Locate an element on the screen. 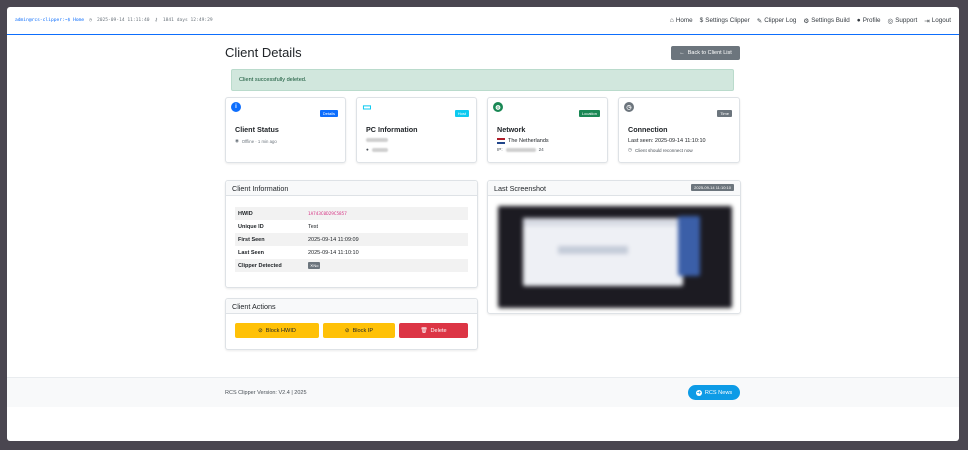 This screenshot has height=450, width=968. table-row: Clipper Detected ✕No is located at coordinates (351, 265).